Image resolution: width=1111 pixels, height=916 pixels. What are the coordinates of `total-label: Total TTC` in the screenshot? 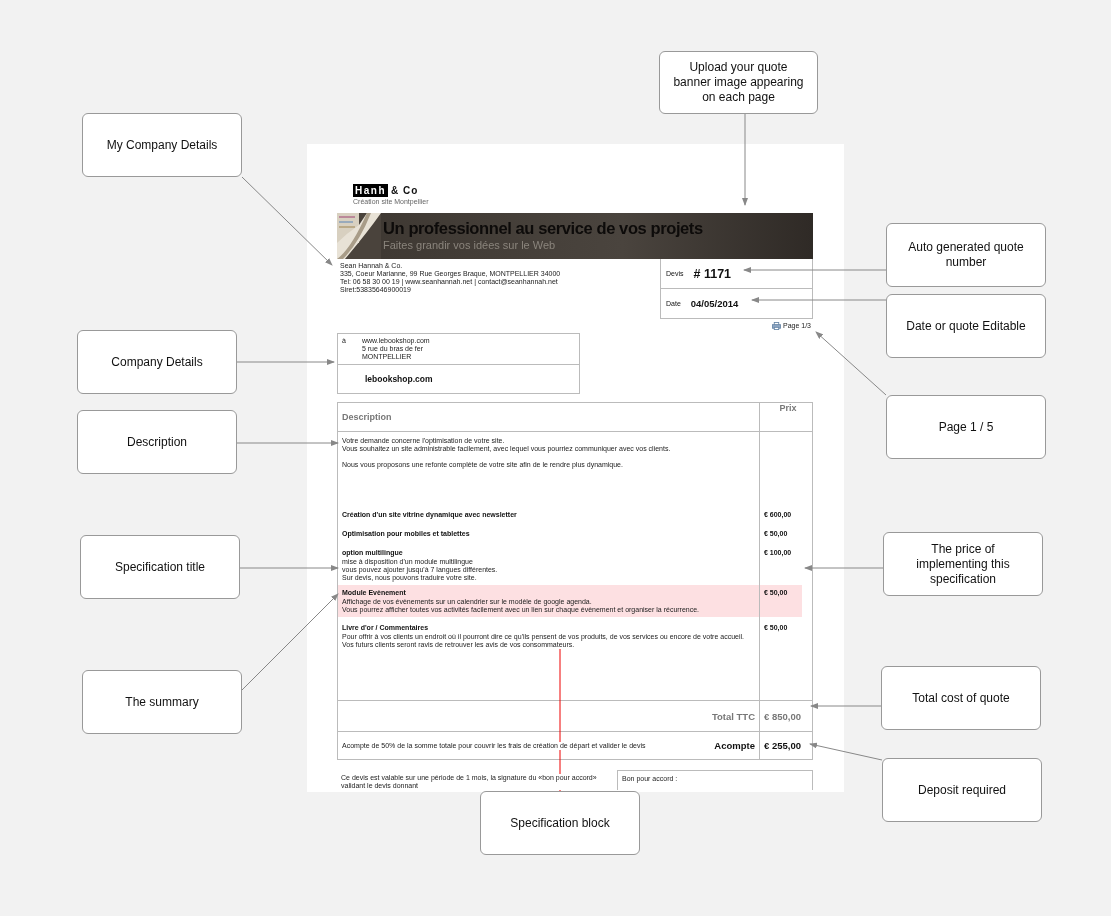 It's located at (733, 716).